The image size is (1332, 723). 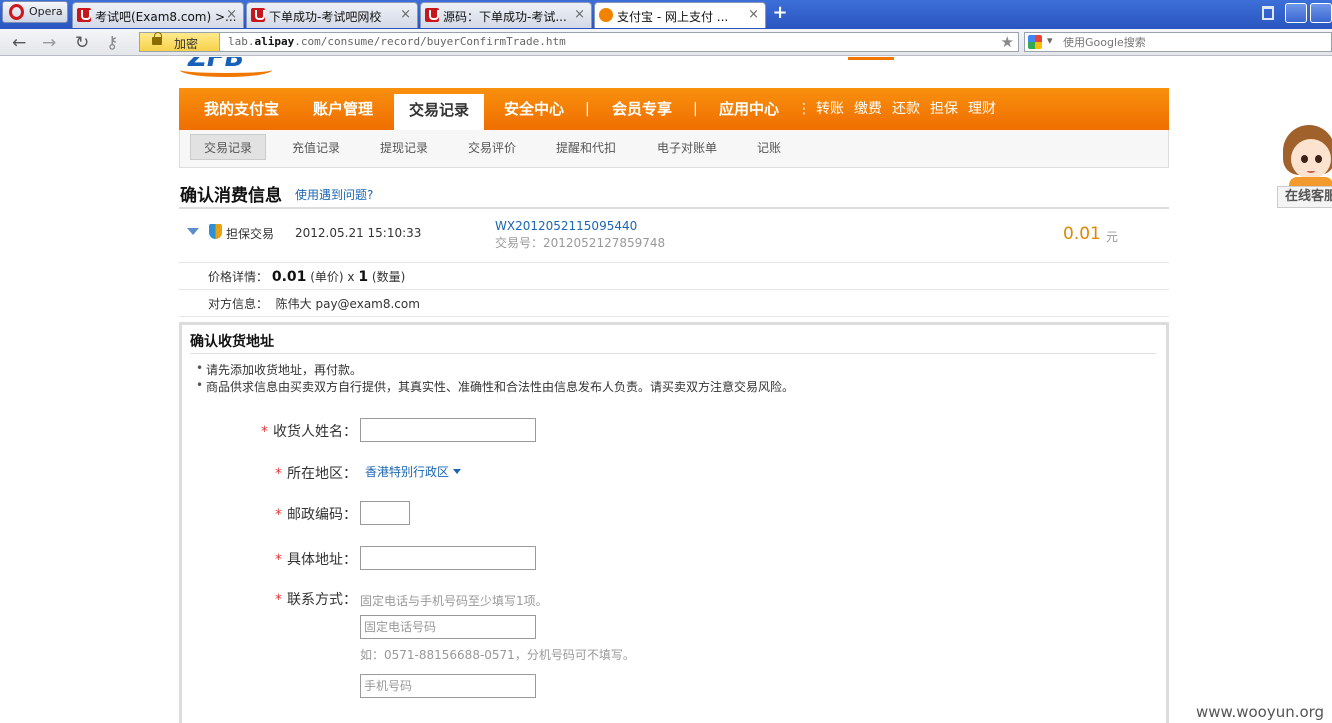 What do you see at coordinates (868, 109) in the screenshot?
I see `nav-quick-bills: 缴费` at bounding box center [868, 109].